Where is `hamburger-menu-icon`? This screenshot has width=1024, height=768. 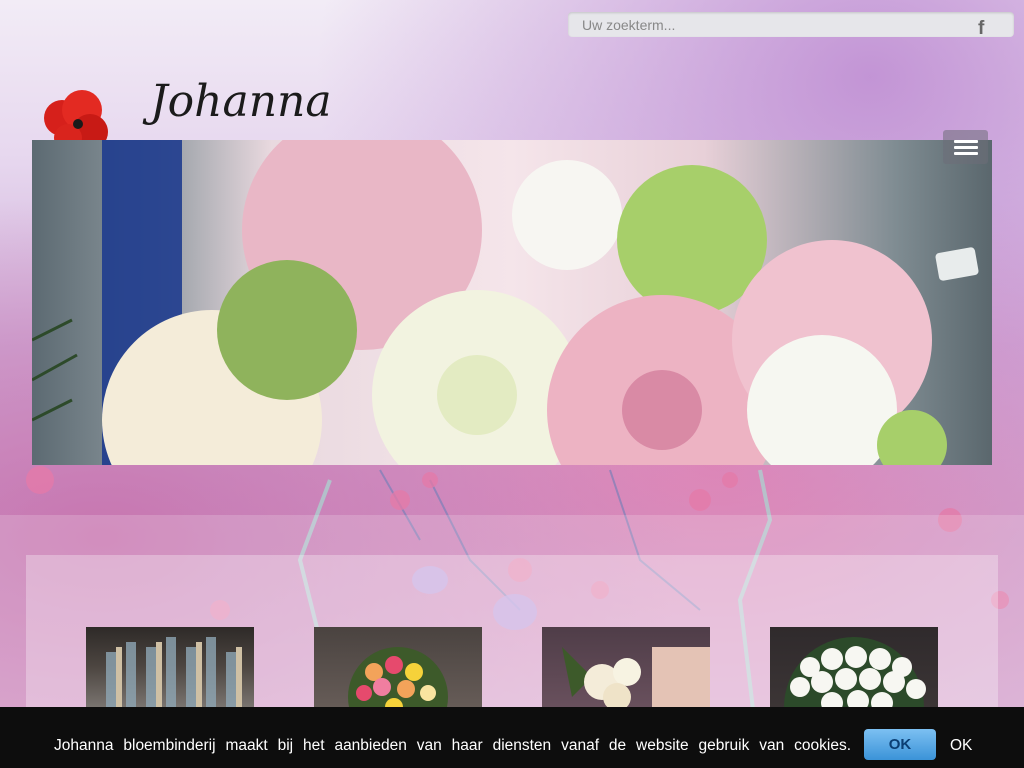
hamburger-menu-icon is located at coordinates (965, 147).